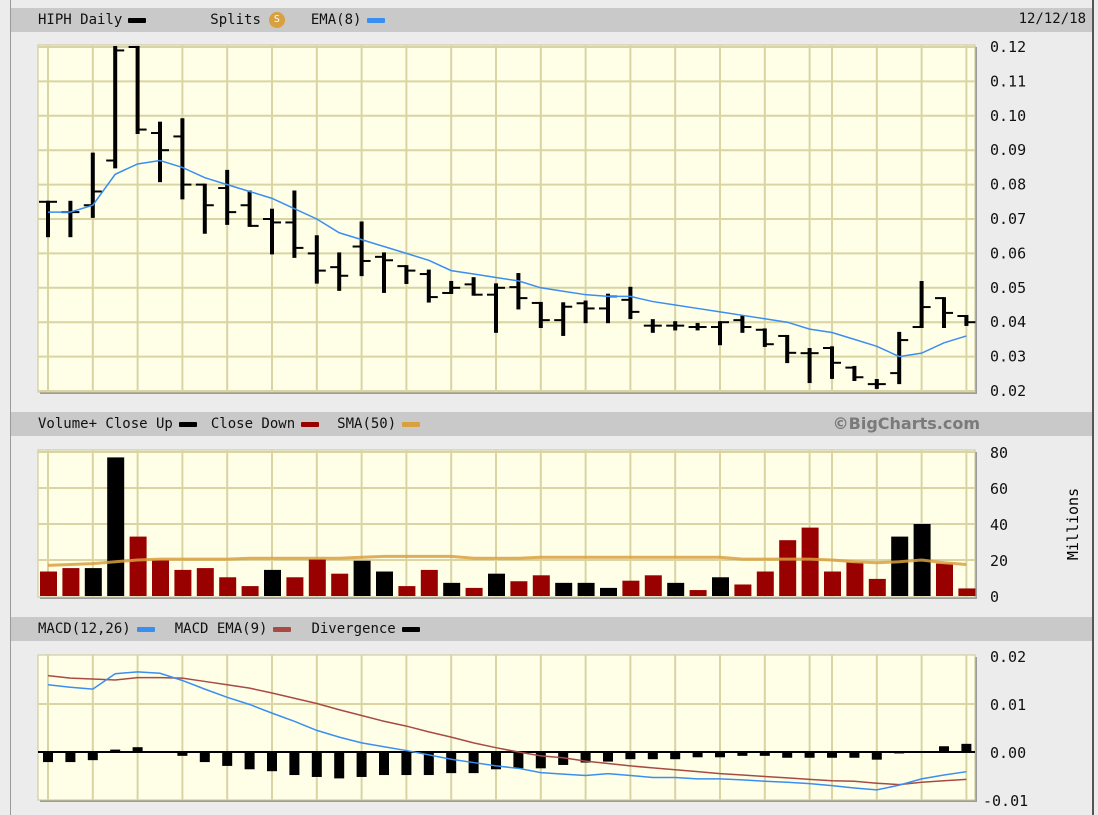  I want to click on macd-y-axis: 0.02 0.01 0.00 -0.01, so click(1005, 729).